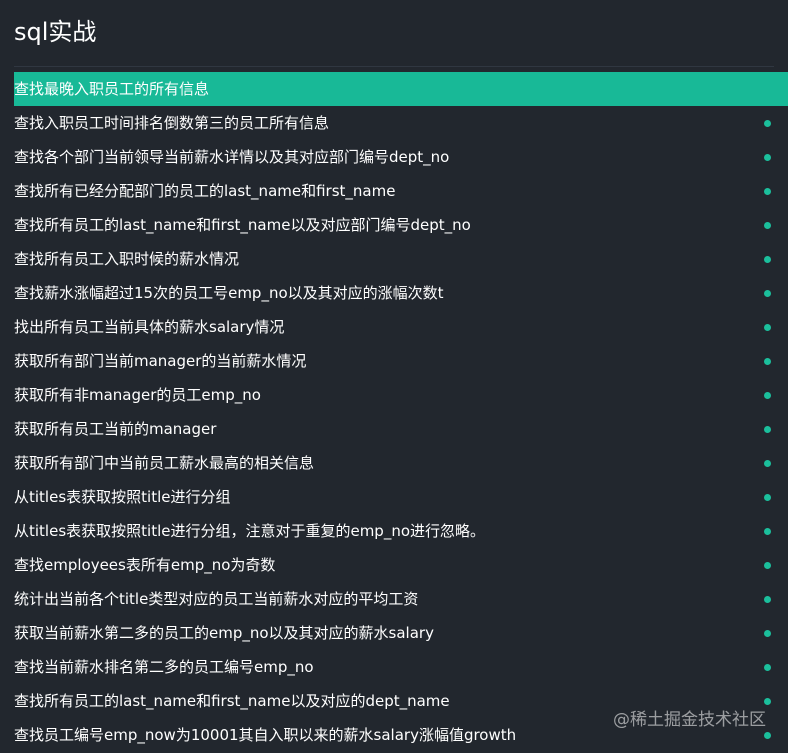  Describe the element at coordinates (145, 565) in the screenshot. I see `toc-item-label: 查找employees表所有emp_no为奇数` at that location.